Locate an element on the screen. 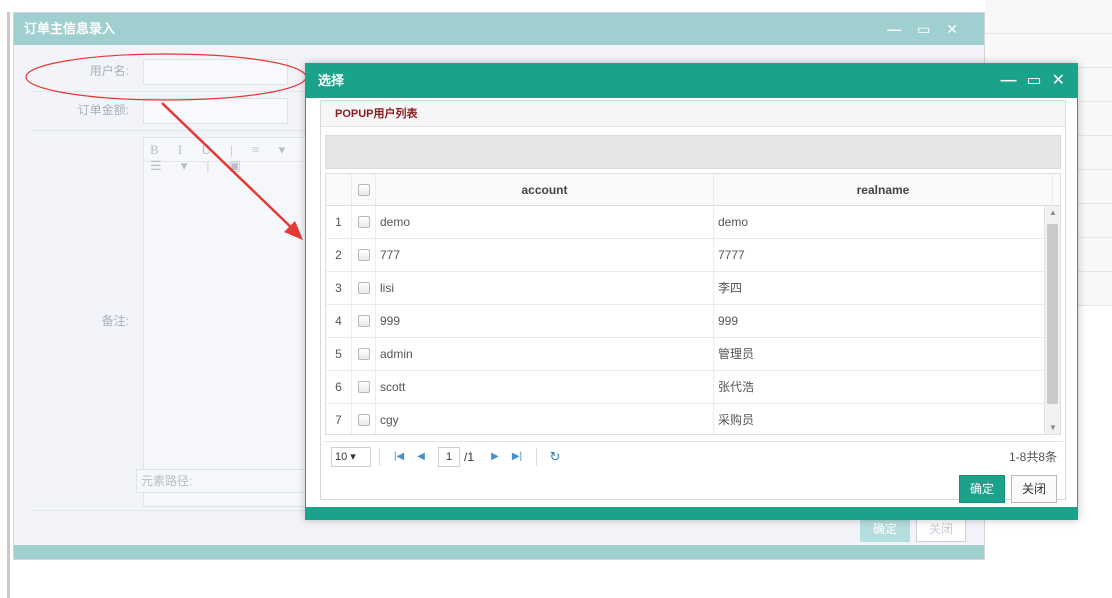  scroll-thumb is located at coordinates (1052, 314).